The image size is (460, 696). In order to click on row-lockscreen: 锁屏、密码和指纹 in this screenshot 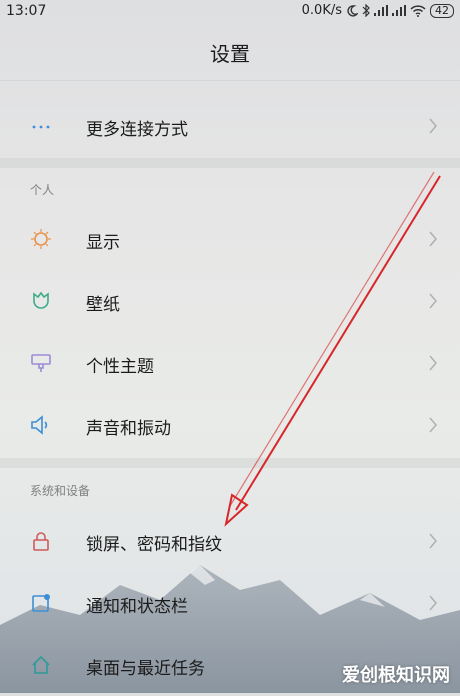, I will do `click(230, 541)`.